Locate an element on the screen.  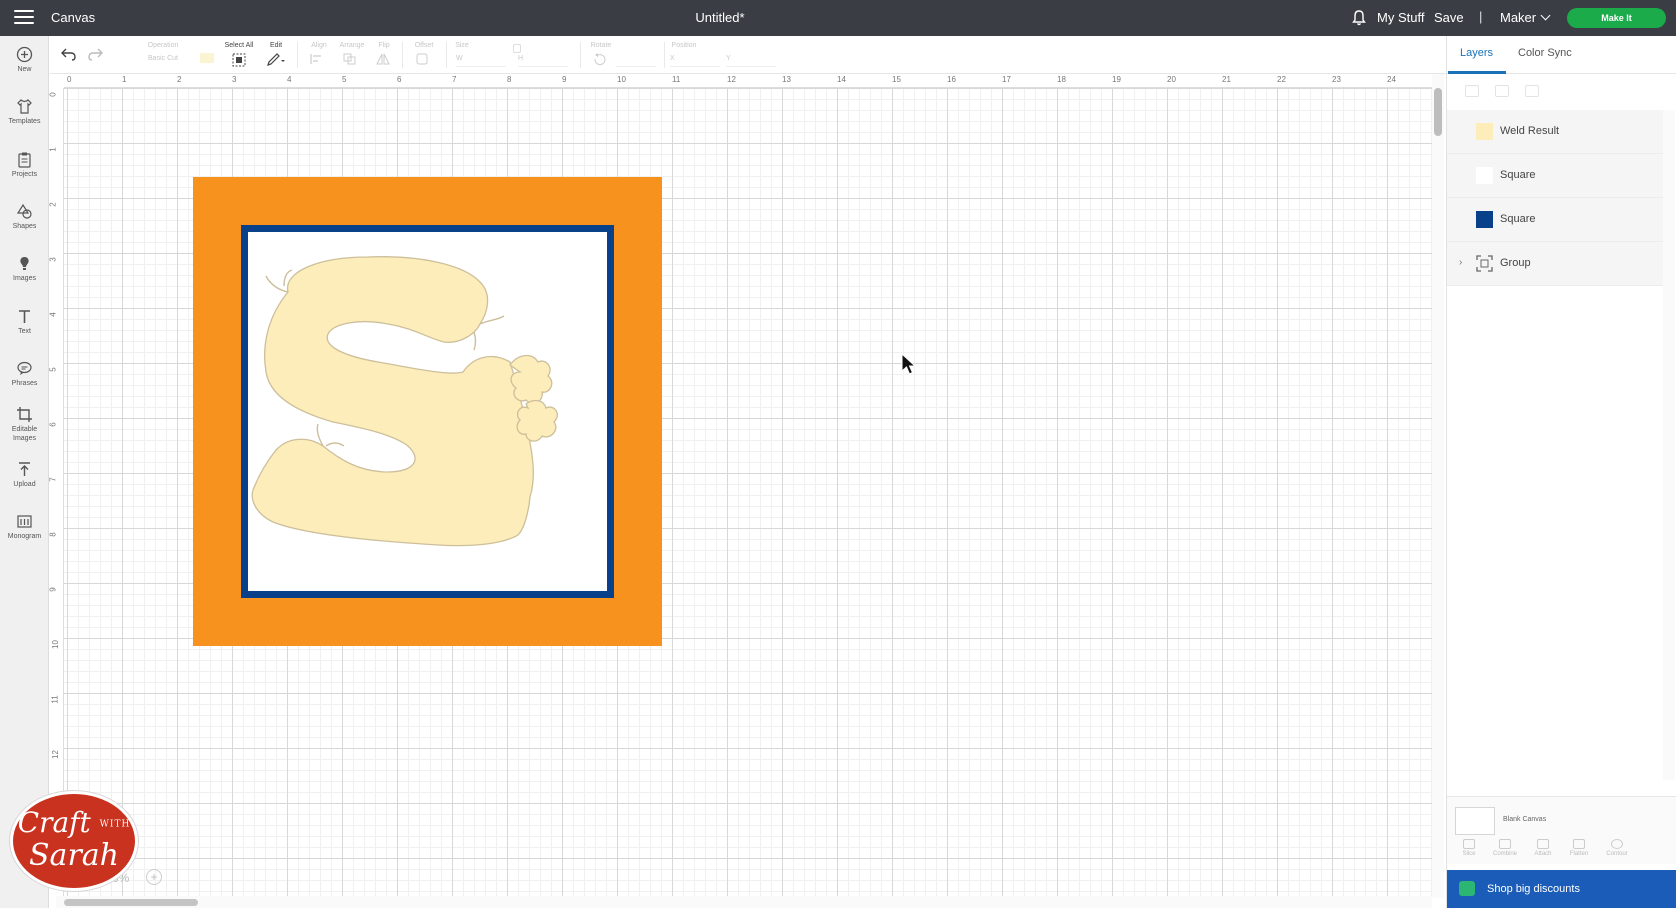
tool-phrases: Phrases is located at coordinates (24, 374).